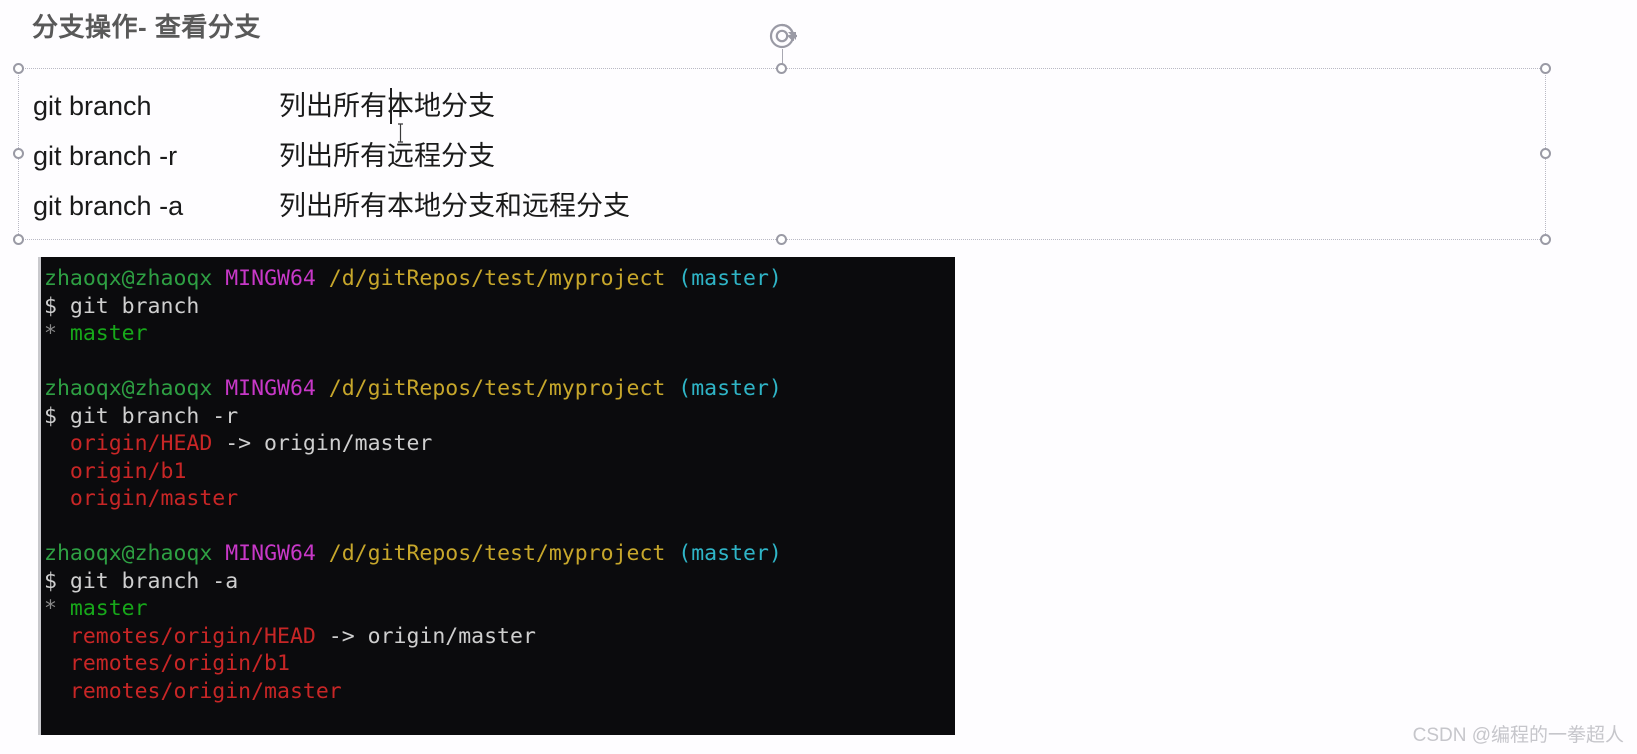 The width and height of the screenshot is (1637, 754). I want to click on branch-name: origin/HEAD, so click(141, 443).